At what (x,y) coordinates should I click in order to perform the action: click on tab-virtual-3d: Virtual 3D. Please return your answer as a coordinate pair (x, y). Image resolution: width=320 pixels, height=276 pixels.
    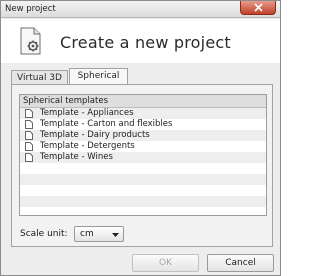
    Looking at the image, I should click on (39, 77).